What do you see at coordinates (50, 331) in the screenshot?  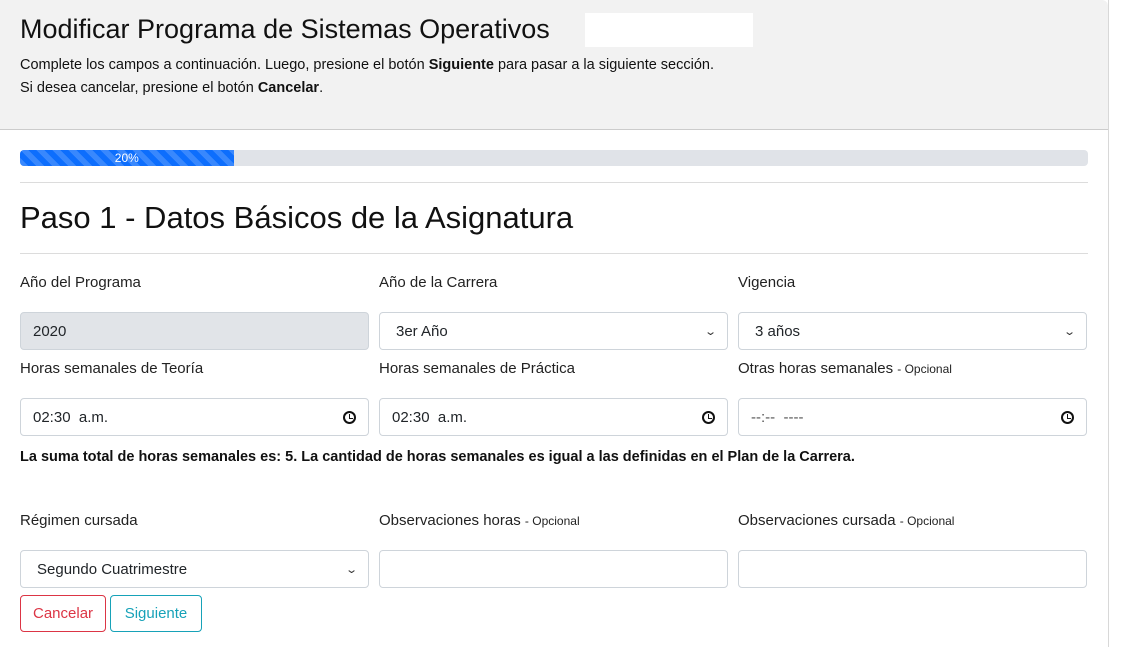 I see `input-value: 2020` at bounding box center [50, 331].